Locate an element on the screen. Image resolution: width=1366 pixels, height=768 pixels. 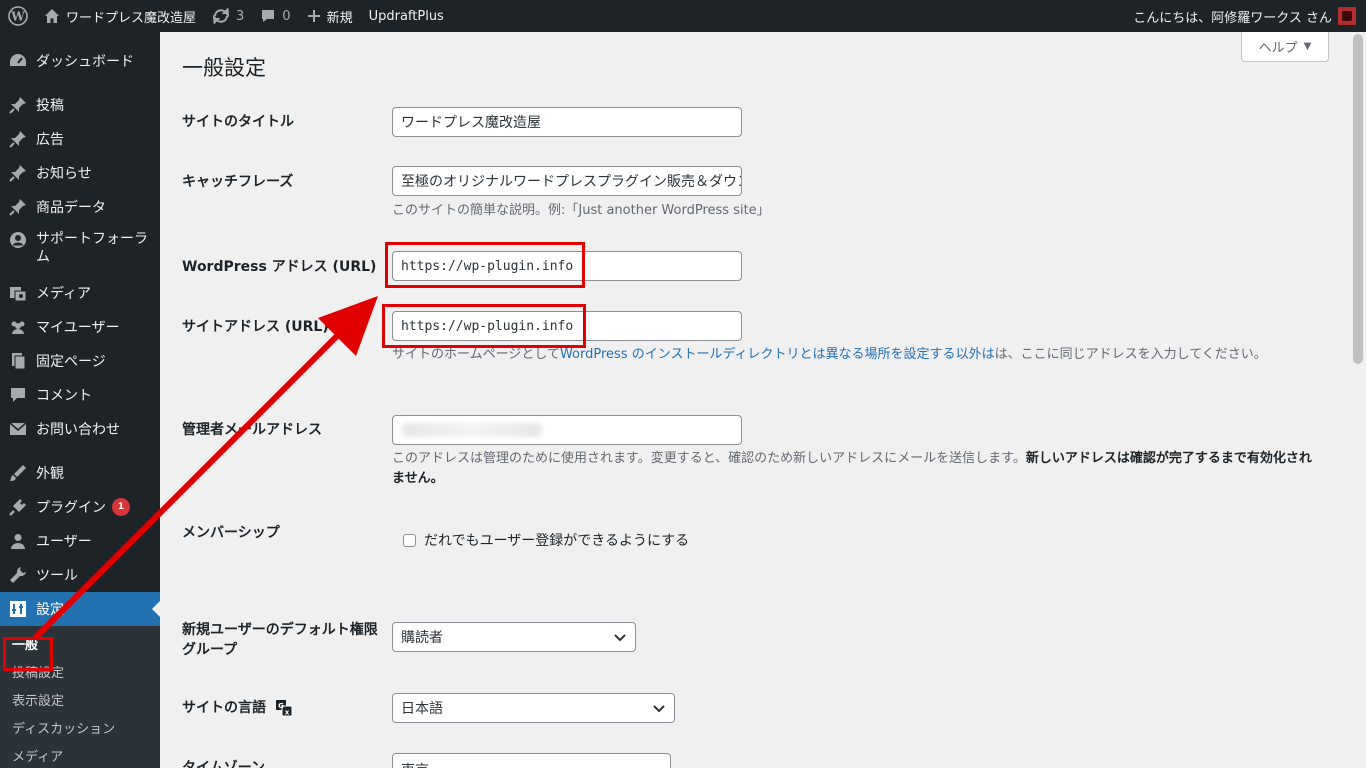
menu-label: 固定ページ is located at coordinates (71, 362).